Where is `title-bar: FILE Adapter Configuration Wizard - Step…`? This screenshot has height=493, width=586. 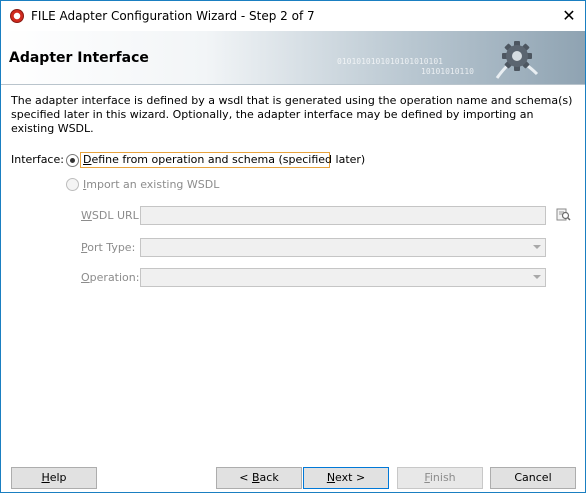 title-bar: FILE Adapter Configuration Wizard - Step… is located at coordinates (293, 16).